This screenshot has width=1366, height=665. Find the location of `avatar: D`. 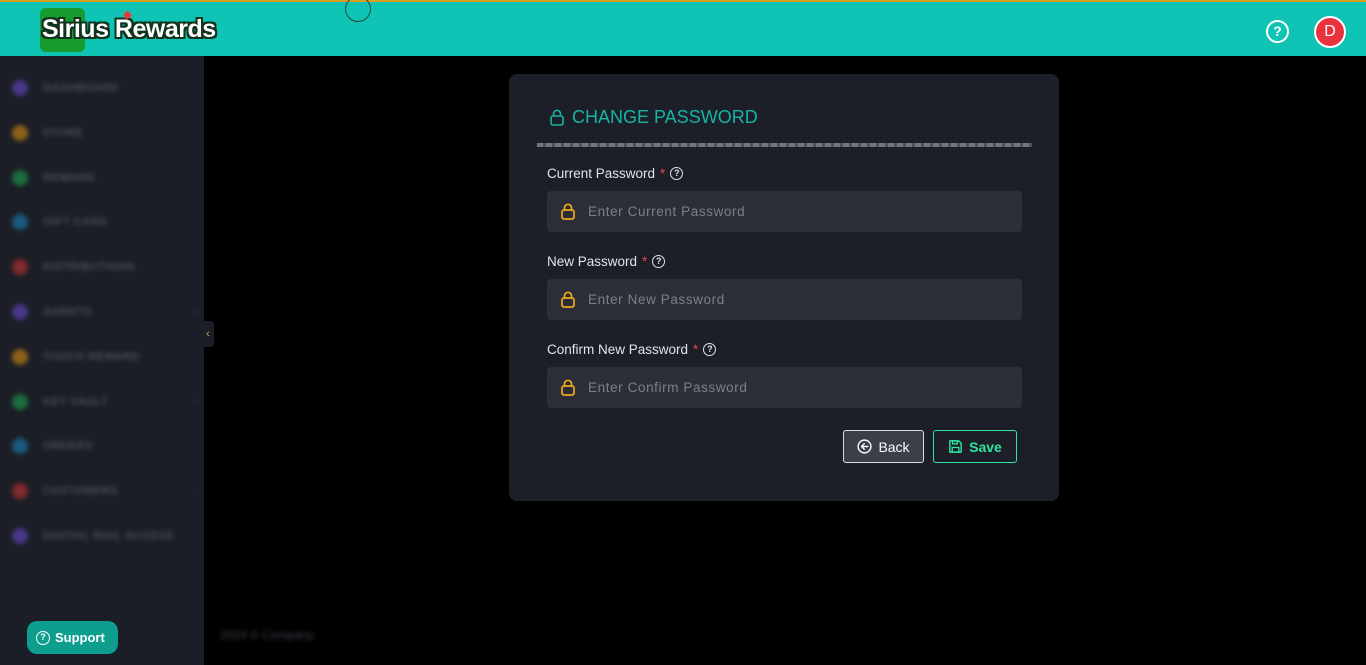

avatar: D is located at coordinates (1330, 32).